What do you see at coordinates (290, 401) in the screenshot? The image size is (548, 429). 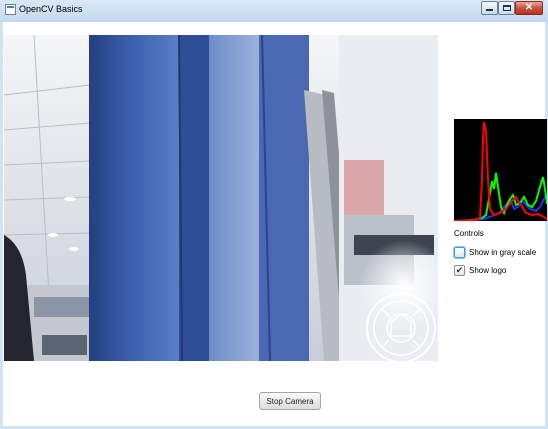 I see `stop-camera-button: Stop Camera` at bounding box center [290, 401].